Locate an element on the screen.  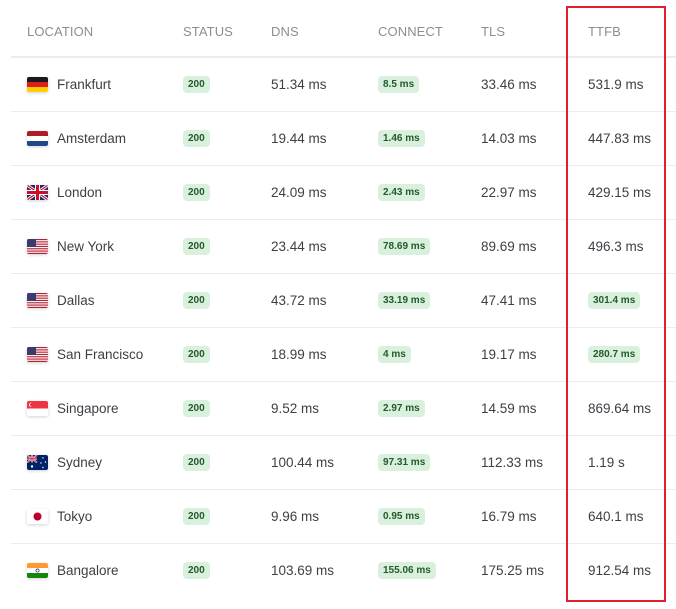
connect-value: 0.95 ms is located at coordinates (401, 516).